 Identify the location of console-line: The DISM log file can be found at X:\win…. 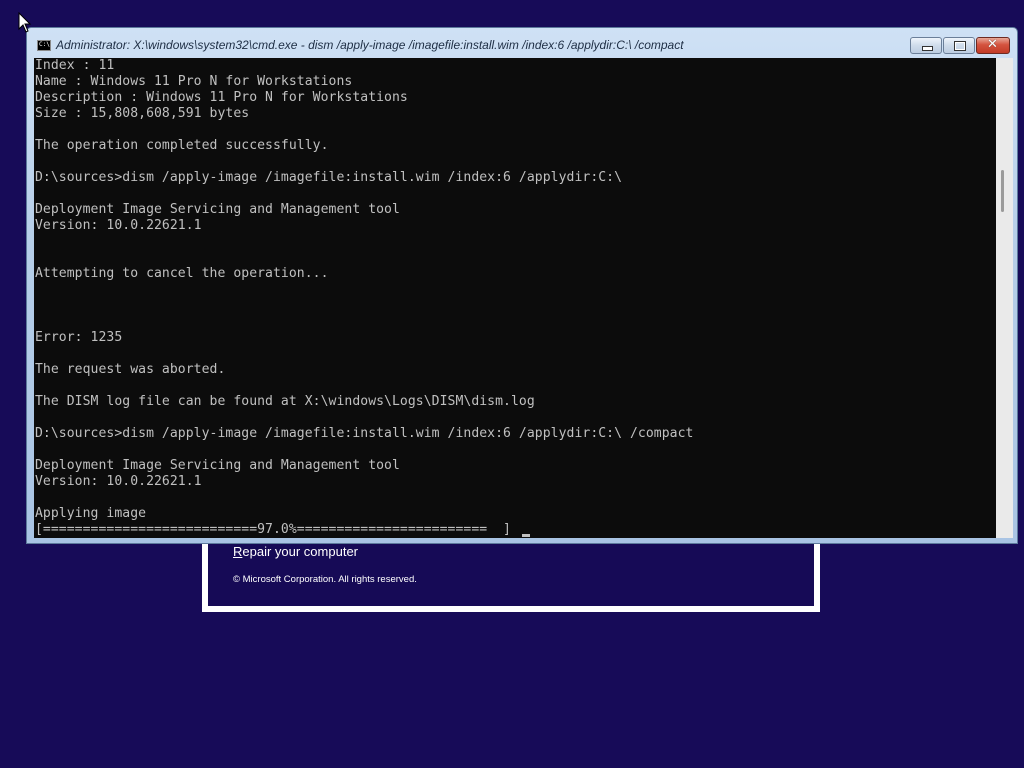
(285, 401).